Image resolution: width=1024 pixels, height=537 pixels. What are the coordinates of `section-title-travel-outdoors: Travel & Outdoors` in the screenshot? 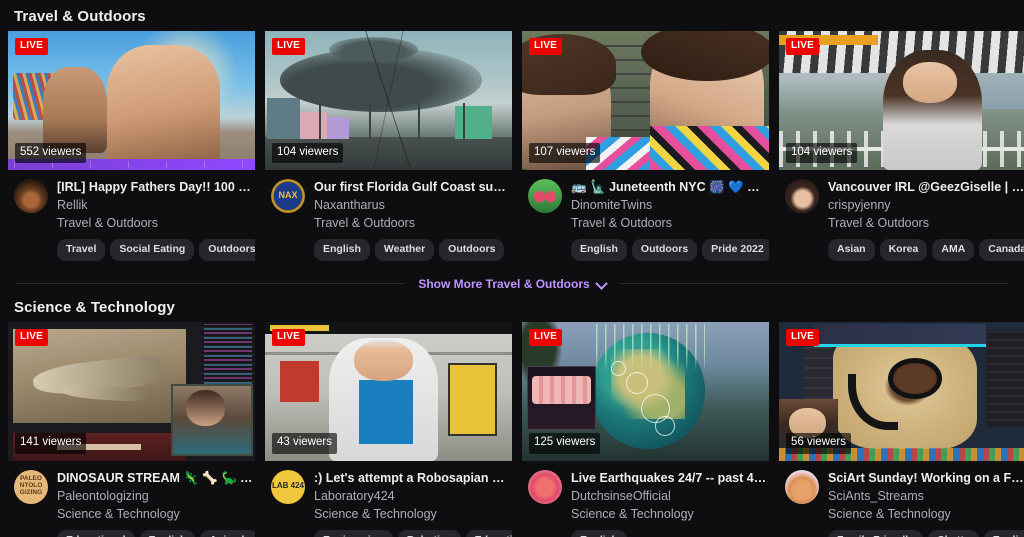 It's located at (80, 16).